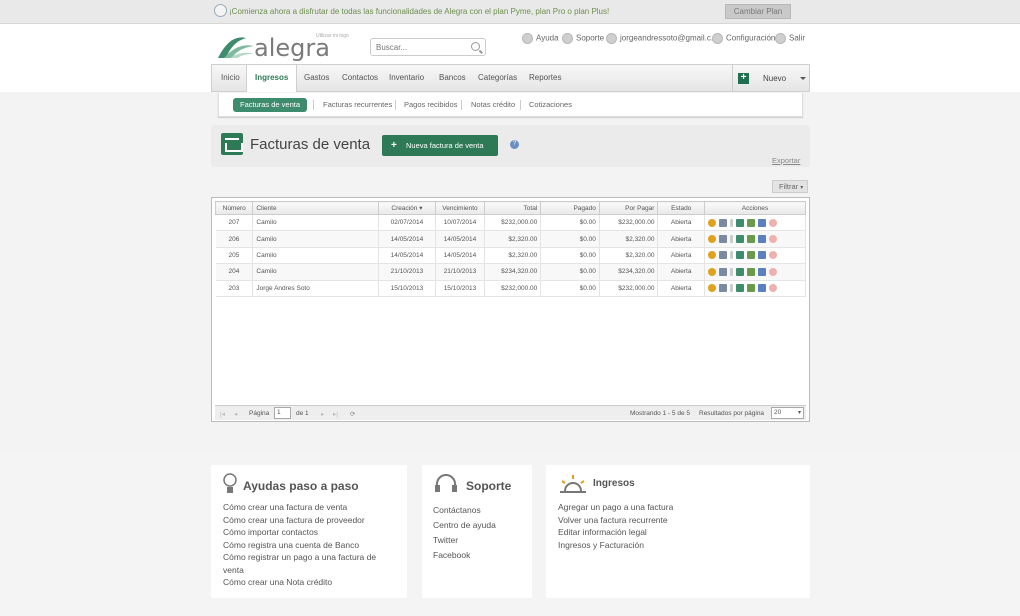 Image resolution: width=1020 pixels, height=616 pixels. What do you see at coordinates (790, 186) in the screenshot?
I see `filter-button: Filtrar ▾` at bounding box center [790, 186].